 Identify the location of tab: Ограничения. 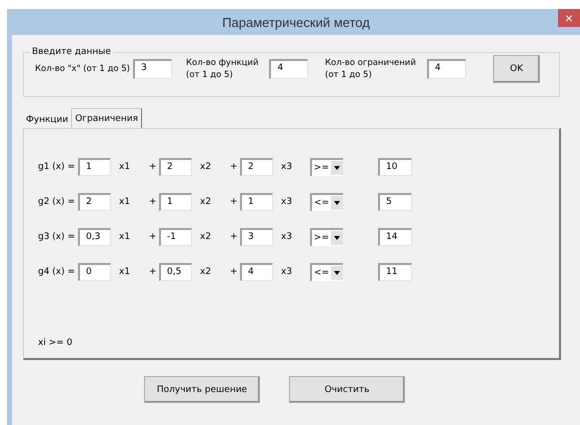
(106, 118).